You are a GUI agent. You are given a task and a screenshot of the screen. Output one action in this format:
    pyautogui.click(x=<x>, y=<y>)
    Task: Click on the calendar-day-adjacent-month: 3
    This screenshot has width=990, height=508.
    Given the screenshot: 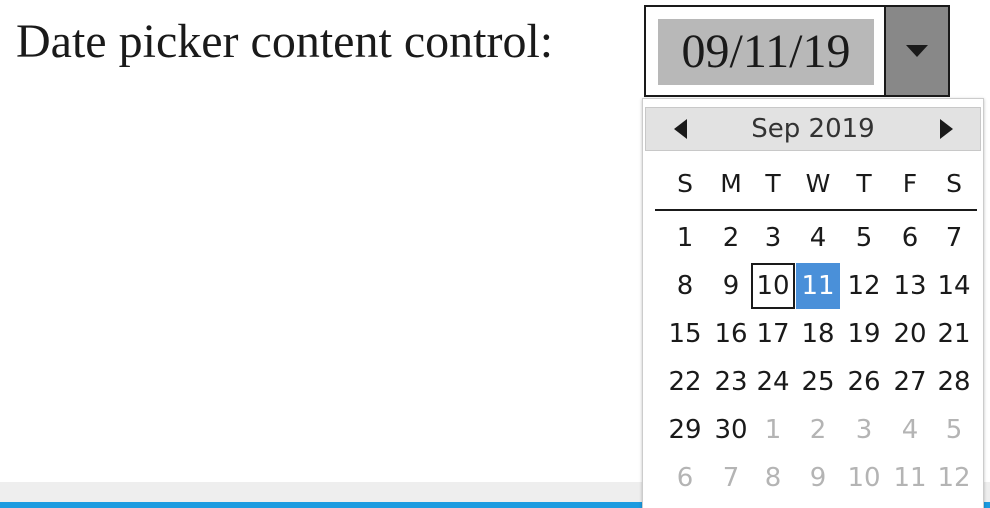 What is the action you would take?
    pyautogui.click(x=864, y=430)
    